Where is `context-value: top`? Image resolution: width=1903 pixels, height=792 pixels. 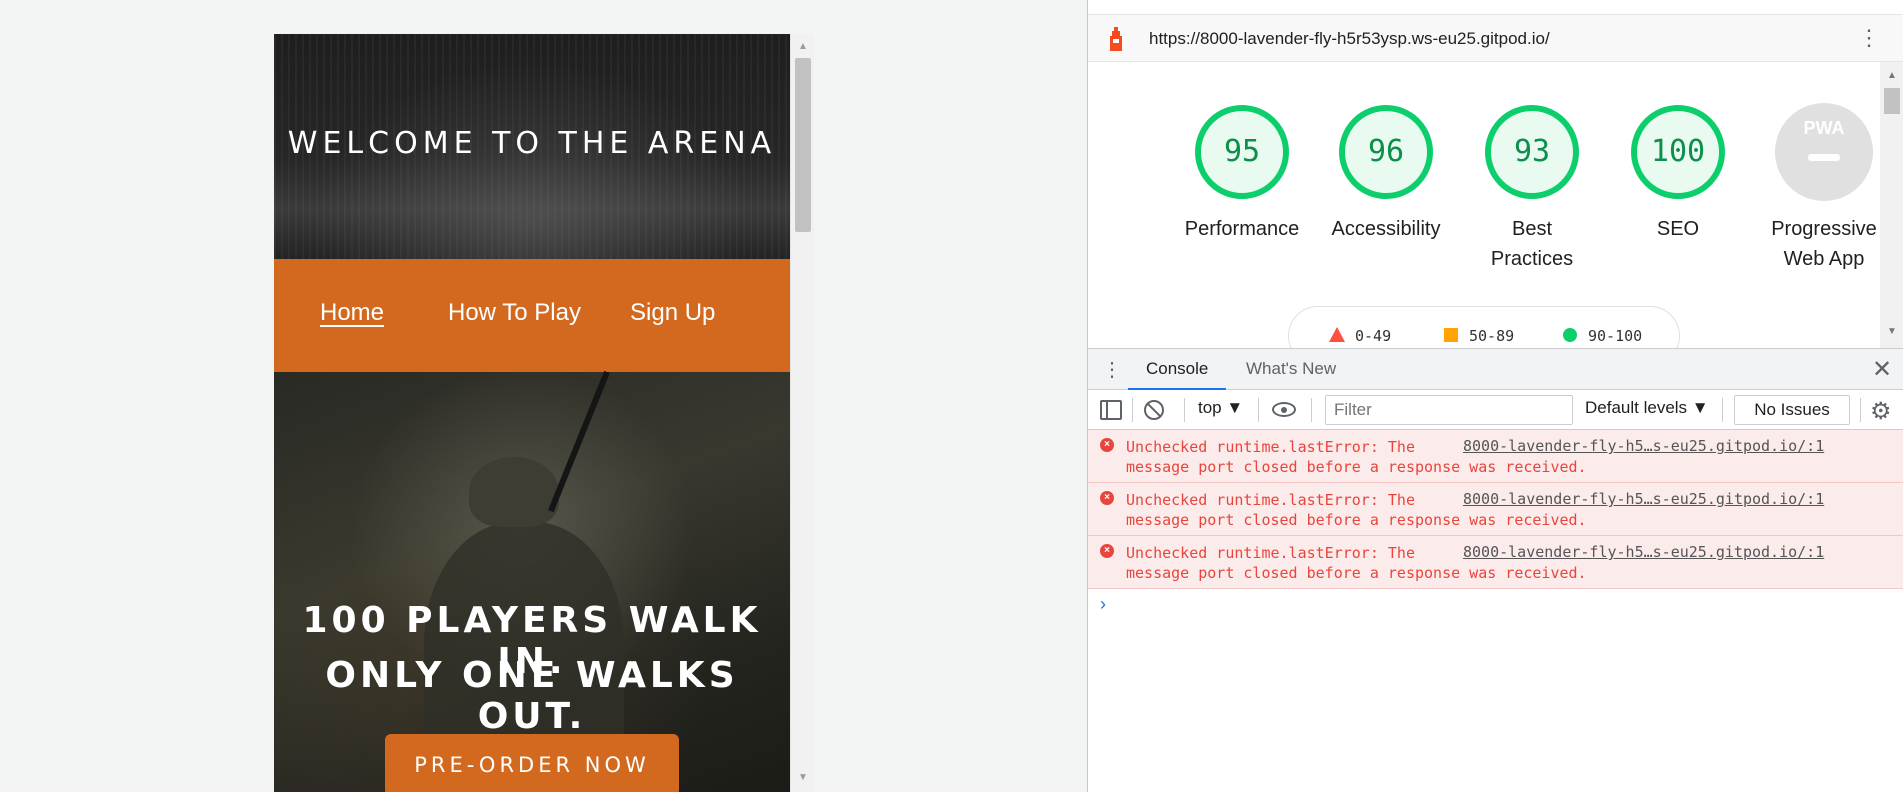
context-value: top is located at coordinates (1210, 407).